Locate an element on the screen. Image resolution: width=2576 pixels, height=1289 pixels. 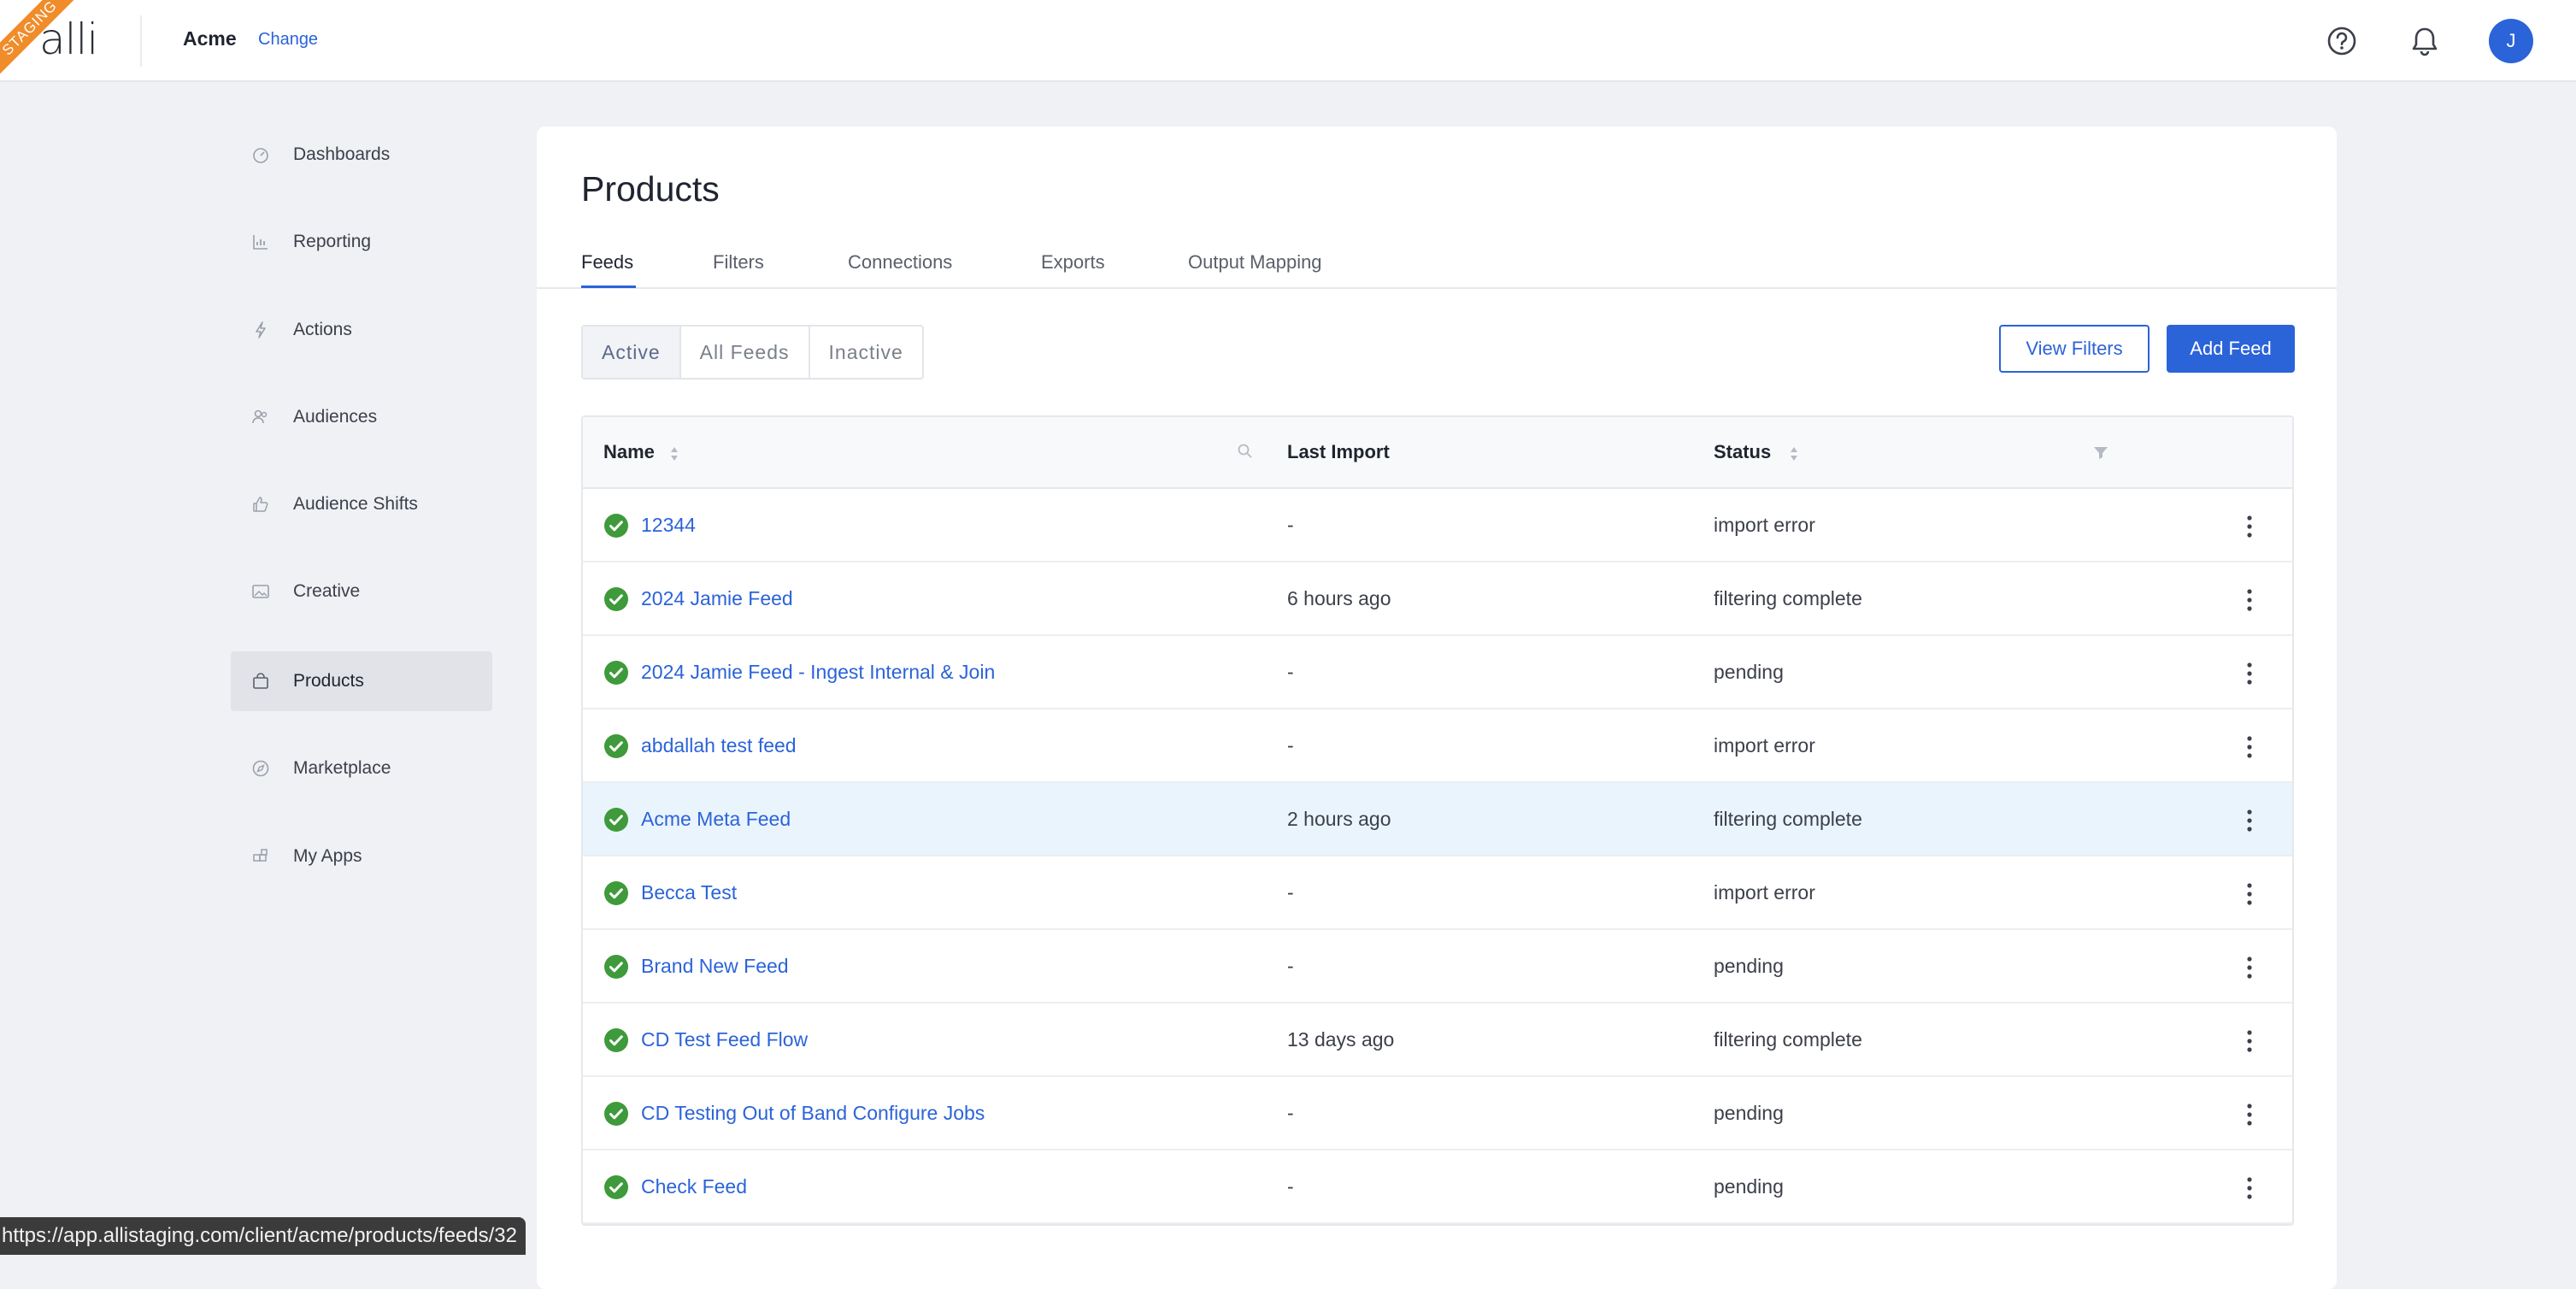
bell-icon is located at coordinates (2425, 41).